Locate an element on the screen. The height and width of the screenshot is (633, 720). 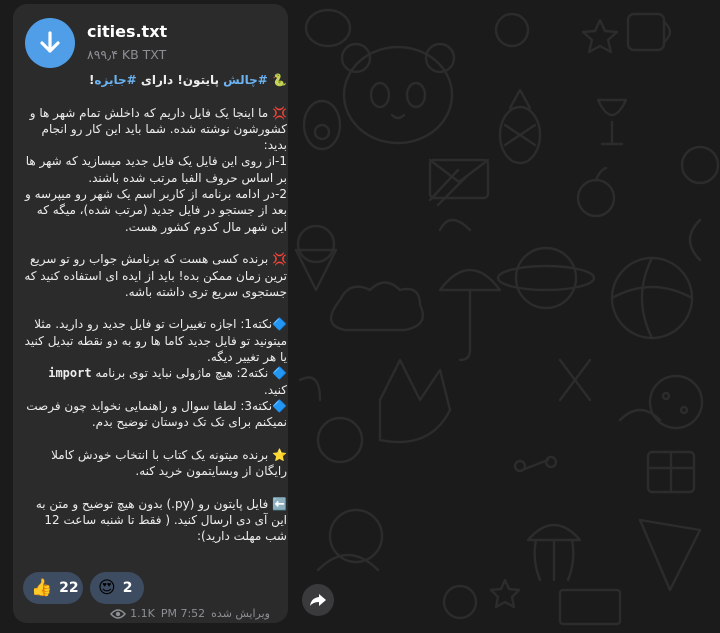
message-meta: 1.1K PM 7:52 ویرایش شده is located at coordinates (193, 613).